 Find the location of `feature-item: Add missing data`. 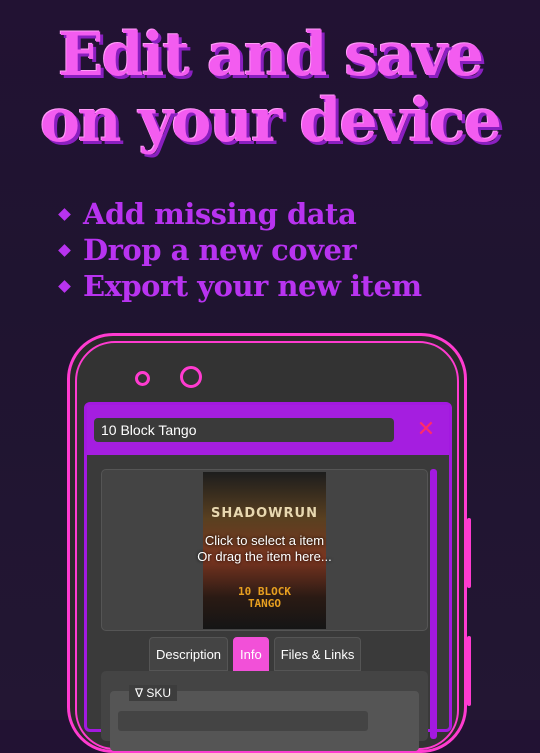

feature-item: Add missing data is located at coordinates (240, 214).